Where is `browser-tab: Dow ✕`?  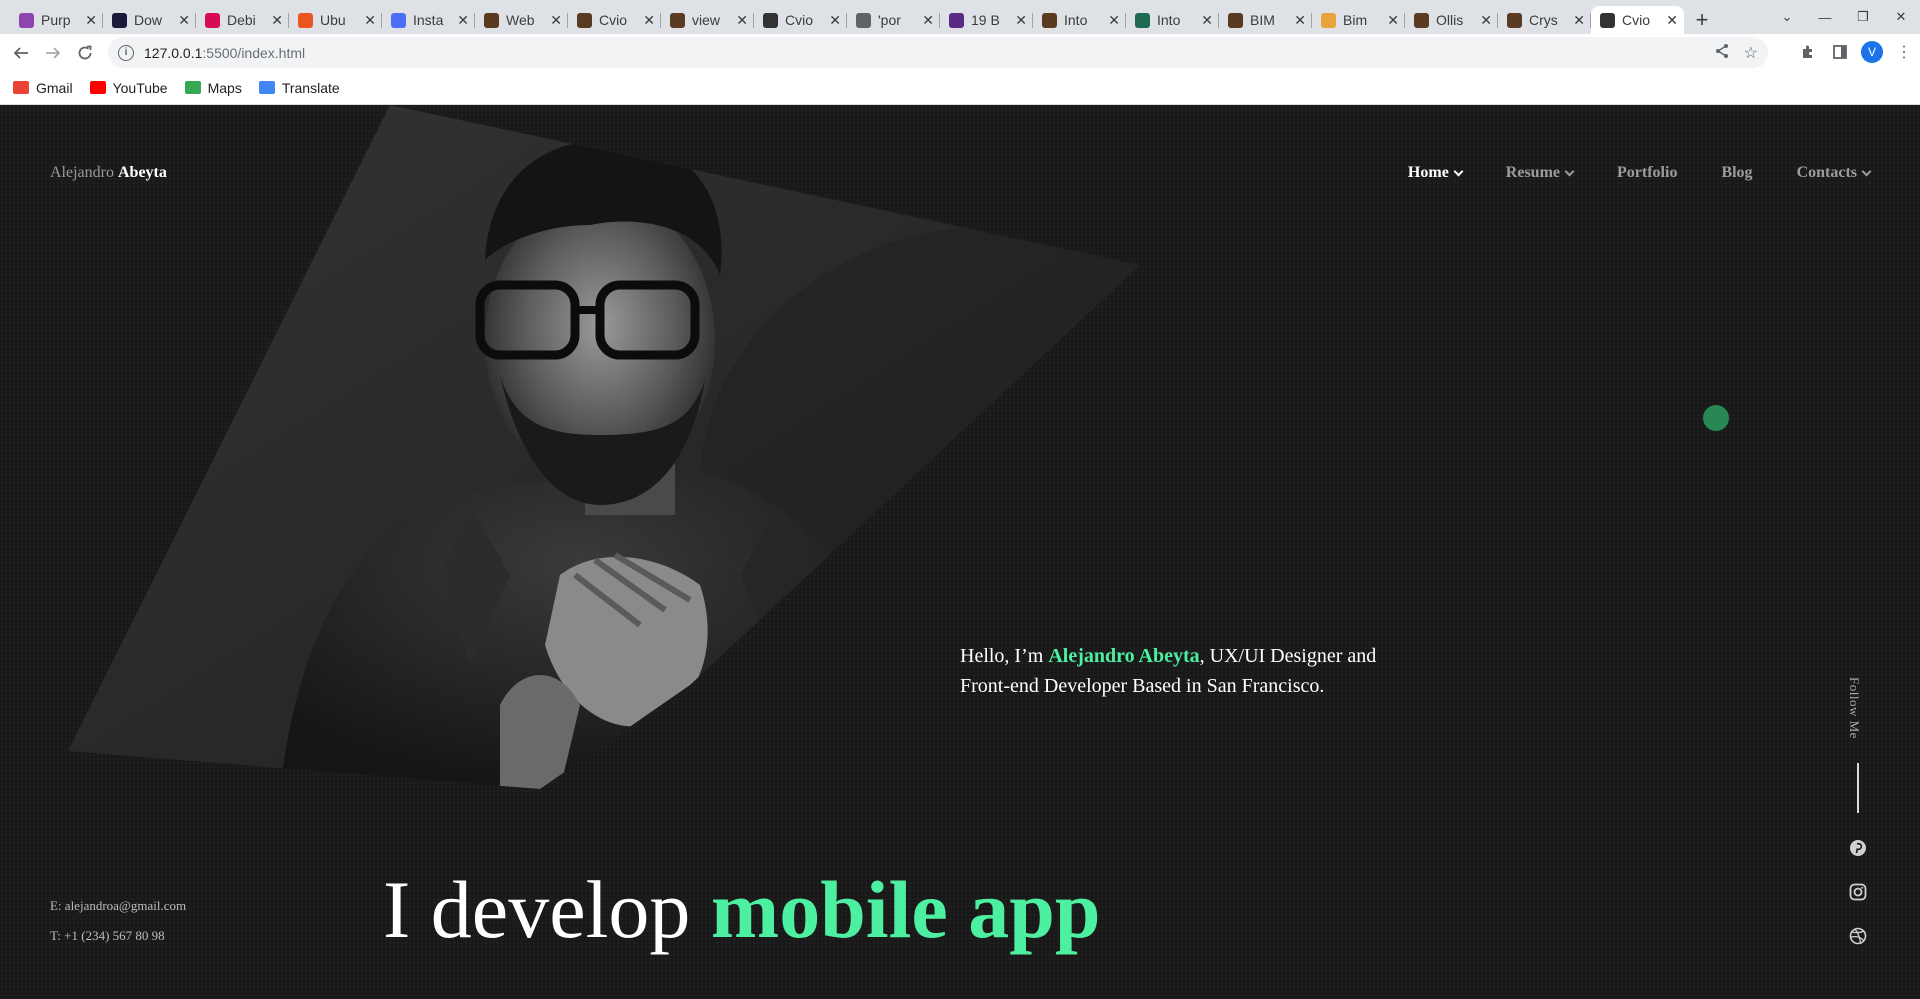
browser-tab: Dow ✕ is located at coordinates (149, 20).